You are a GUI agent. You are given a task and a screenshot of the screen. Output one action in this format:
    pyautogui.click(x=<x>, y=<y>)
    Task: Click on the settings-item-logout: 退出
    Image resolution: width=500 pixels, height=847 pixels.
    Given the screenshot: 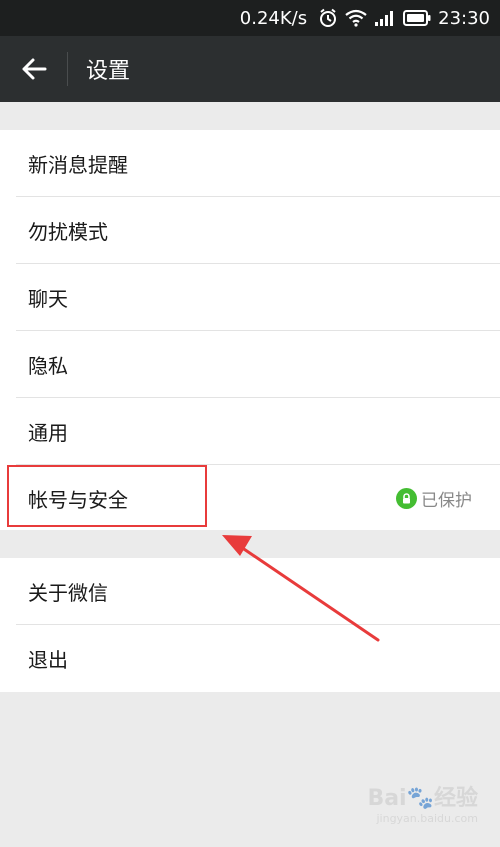 What is the action you would take?
    pyautogui.click(x=250, y=658)
    